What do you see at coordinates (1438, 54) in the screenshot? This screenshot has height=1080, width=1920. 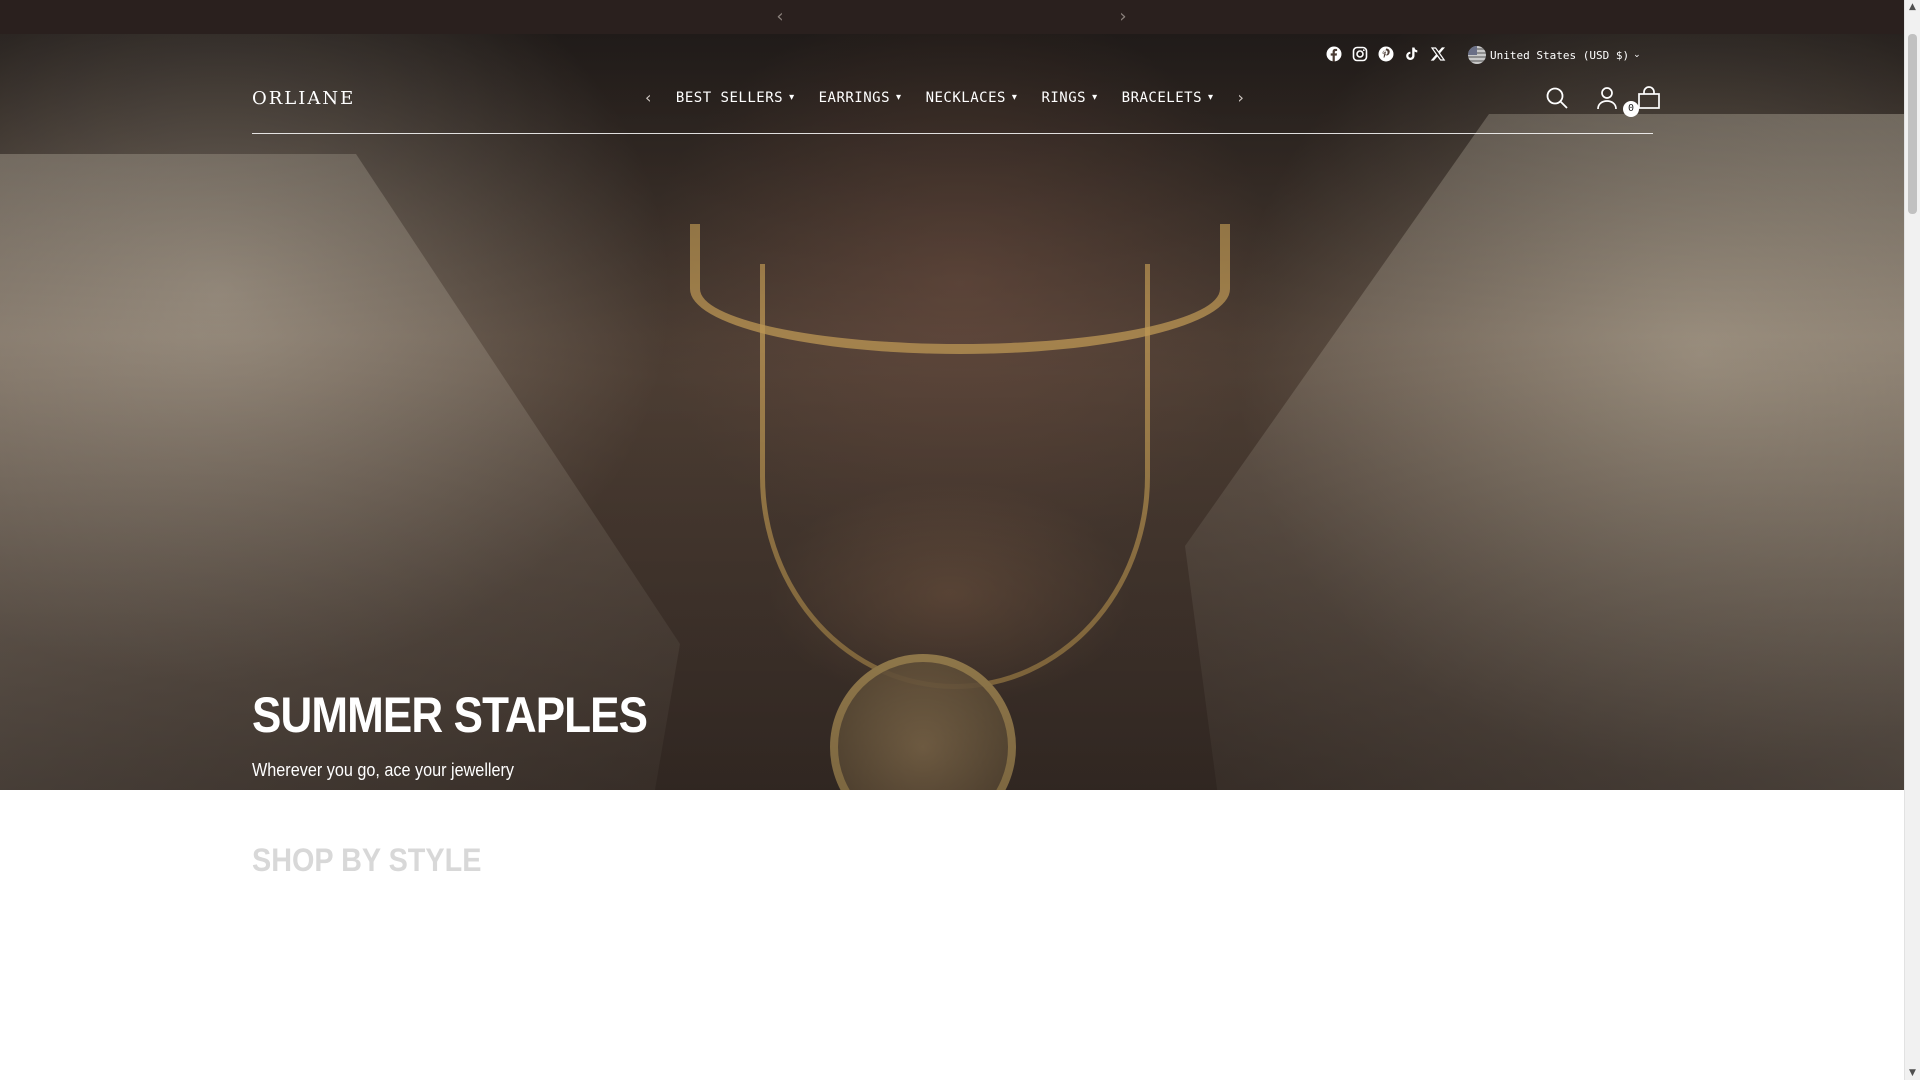 I see `x-twitter-icon` at bounding box center [1438, 54].